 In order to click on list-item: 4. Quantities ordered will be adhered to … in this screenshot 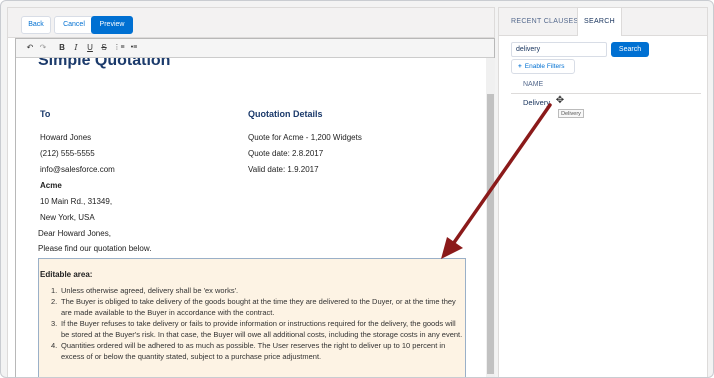, I will do `click(248, 351)`.